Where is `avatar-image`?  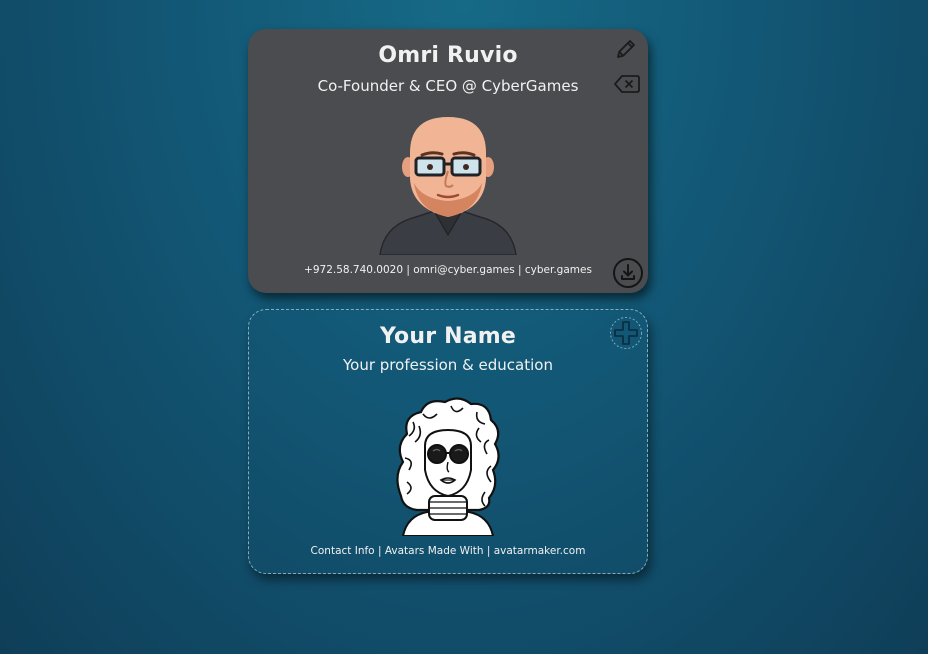
avatar-image is located at coordinates (448, 184).